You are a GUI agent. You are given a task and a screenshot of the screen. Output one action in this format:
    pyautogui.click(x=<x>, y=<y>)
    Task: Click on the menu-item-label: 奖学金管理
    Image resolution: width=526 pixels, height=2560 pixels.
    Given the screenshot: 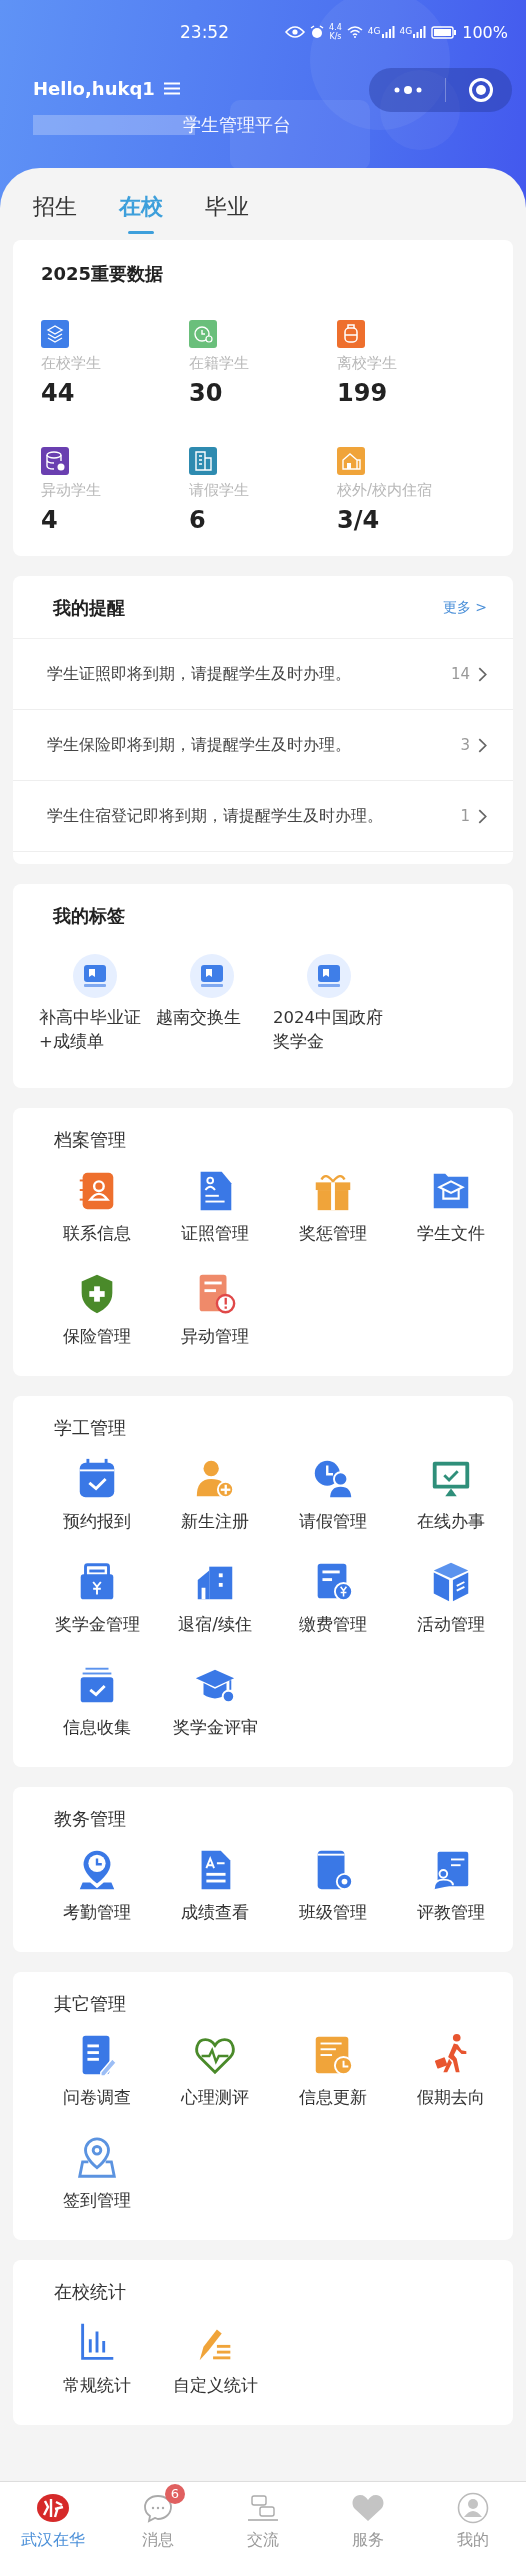 What is the action you would take?
    pyautogui.click(x=97, y=1624)
    